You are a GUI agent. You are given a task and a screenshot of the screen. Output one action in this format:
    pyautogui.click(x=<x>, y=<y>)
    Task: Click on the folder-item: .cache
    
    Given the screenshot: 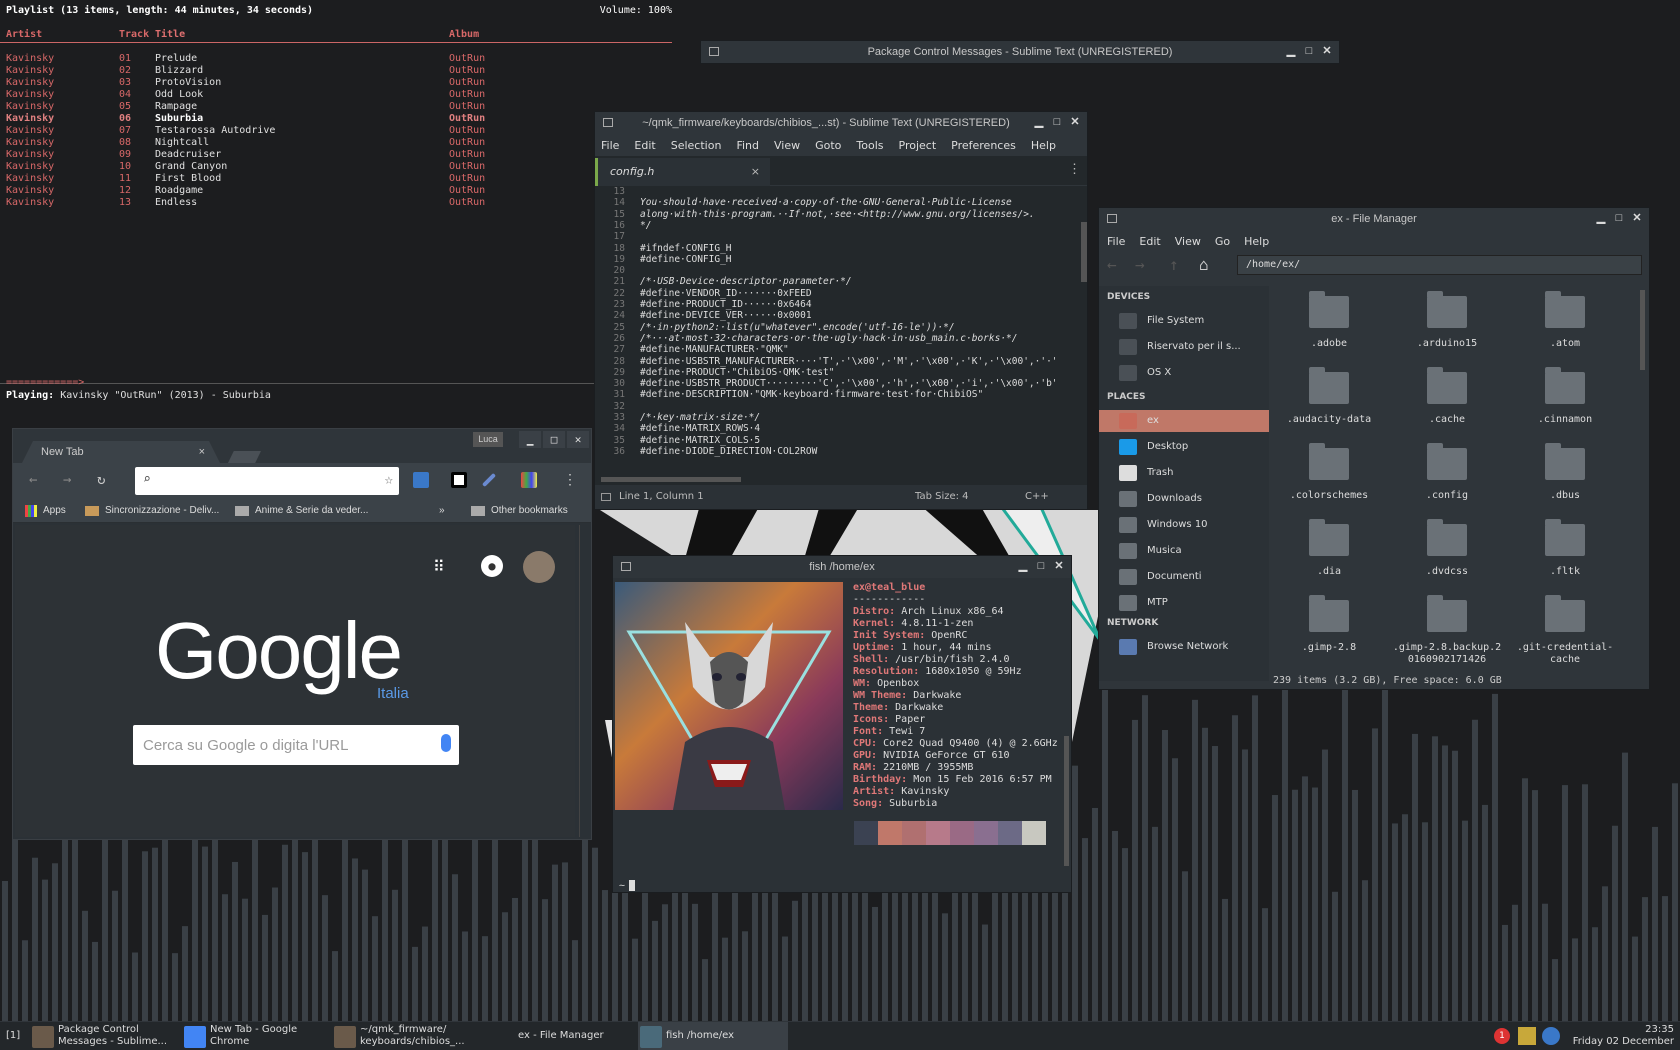 What is the action you would take?
    pyautogui.click(x=1447, y=396)
    